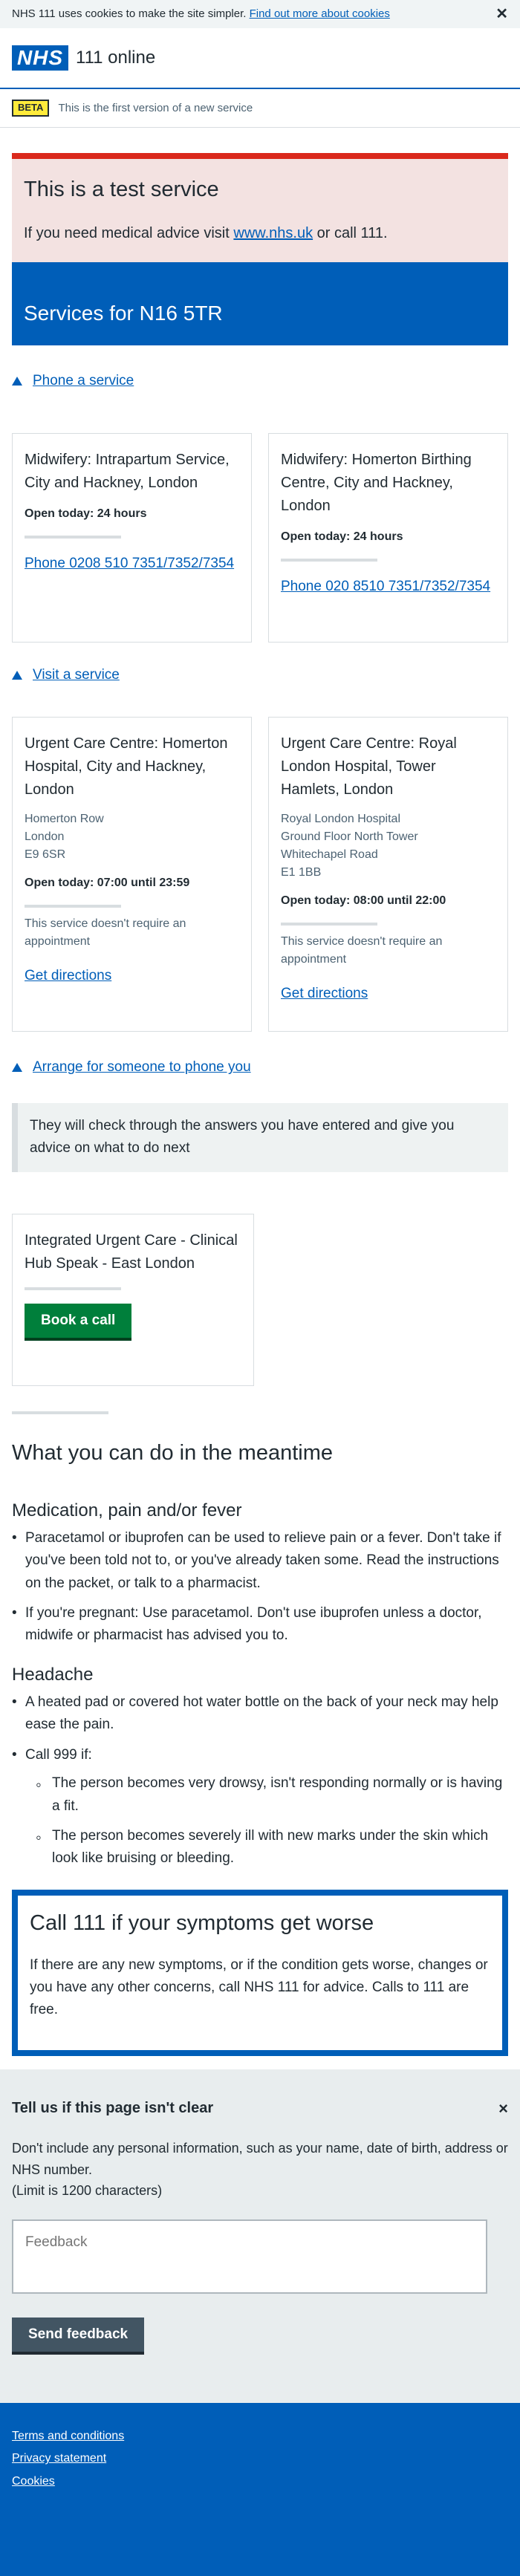 This screenshot has height=2576, width=520. What do you see at coordinates (302, 872) in the screenshot?
I see `address-line: E1 1BB` at bounding box center [302, 872].